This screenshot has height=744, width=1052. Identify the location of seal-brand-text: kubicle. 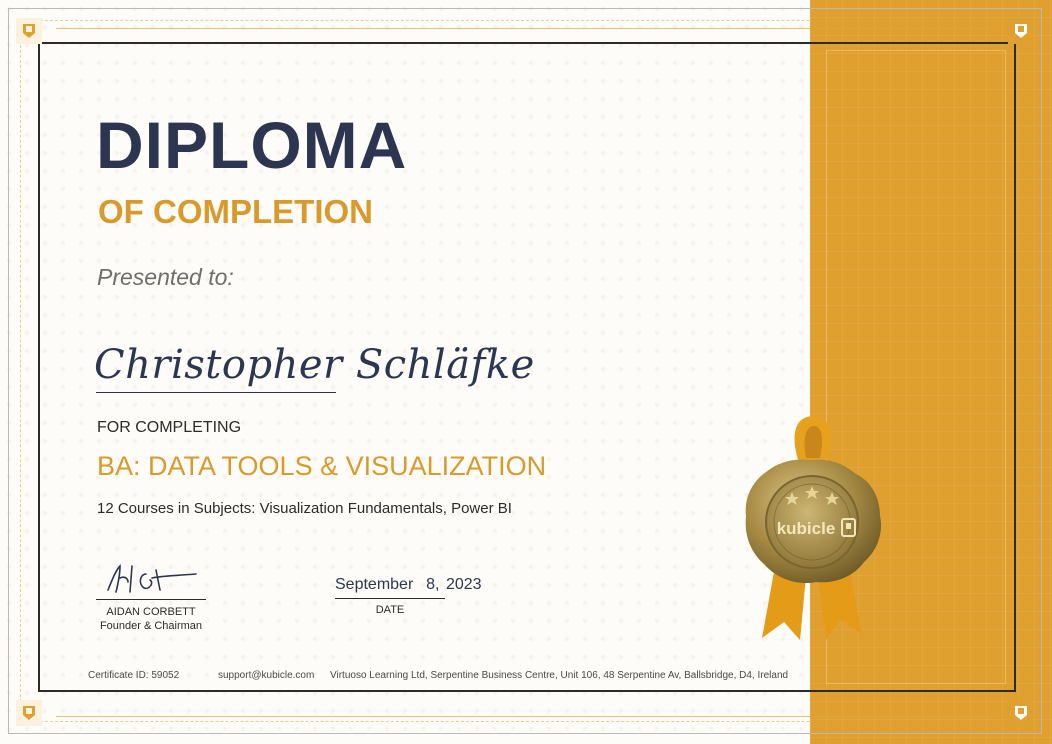
(806, 528).